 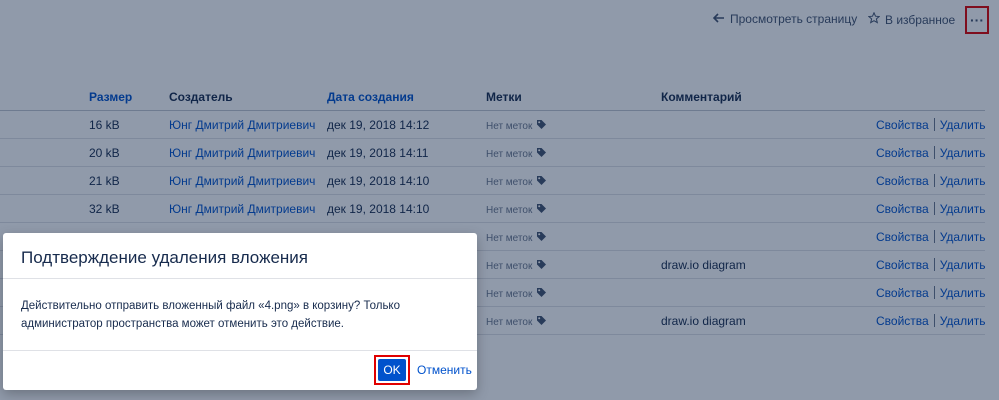 What do you see at coordinates (444, 370) in the screenshot?
I see `cancel-link: Отменить` at bounding box center [444, 370].